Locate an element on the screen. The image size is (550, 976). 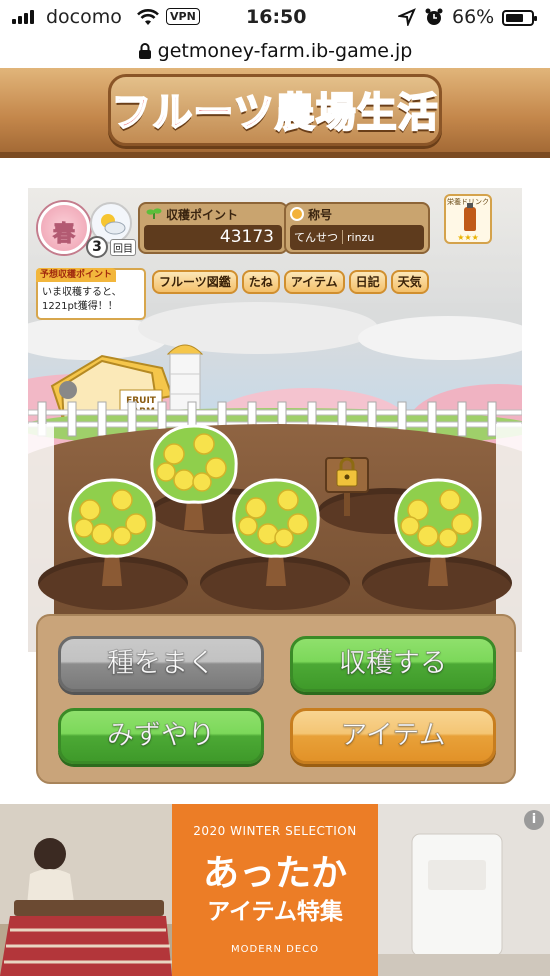
season-label: 春 is located at coordinates (63, 235).